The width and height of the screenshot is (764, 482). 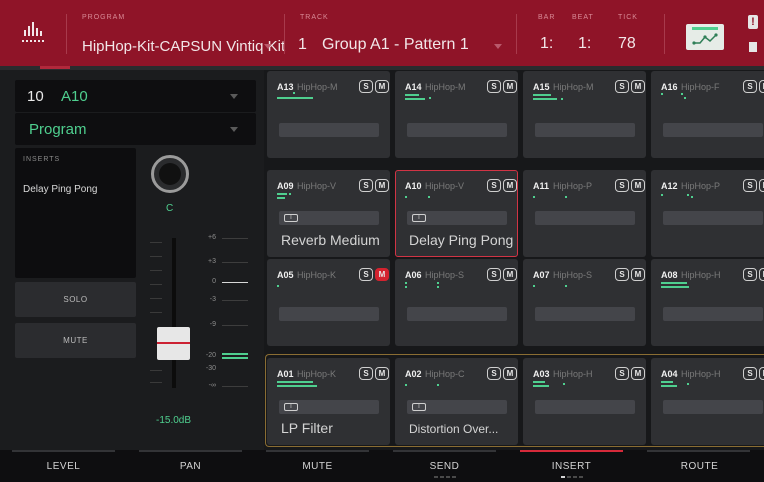 I want to click on pan-knob, so click(x=170, y=174).